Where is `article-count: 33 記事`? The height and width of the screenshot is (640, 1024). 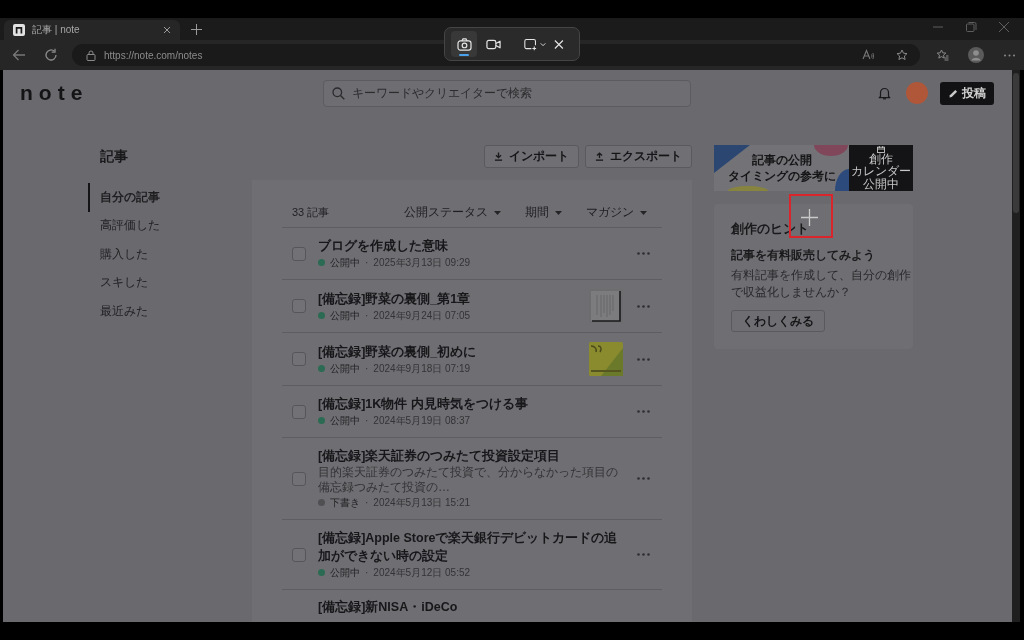
article-count: 33 記事 is located at coordinates (311, 212).